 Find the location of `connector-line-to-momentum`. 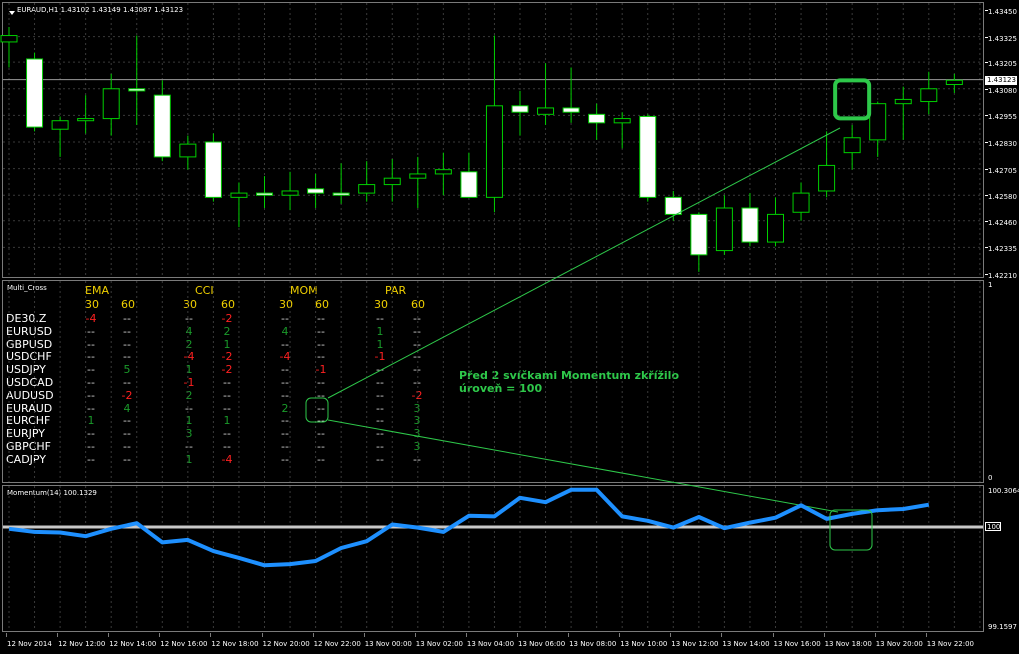

connector-line-to-momentum is located at coordinates (583, 466).